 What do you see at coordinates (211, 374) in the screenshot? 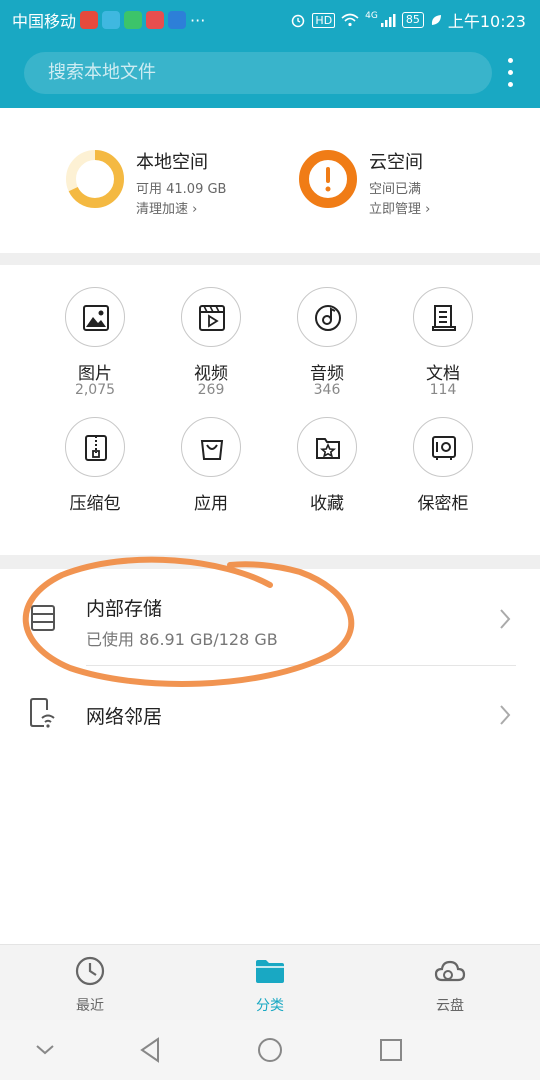
I see `category-label: 视频` at bounding box center [211, 374].